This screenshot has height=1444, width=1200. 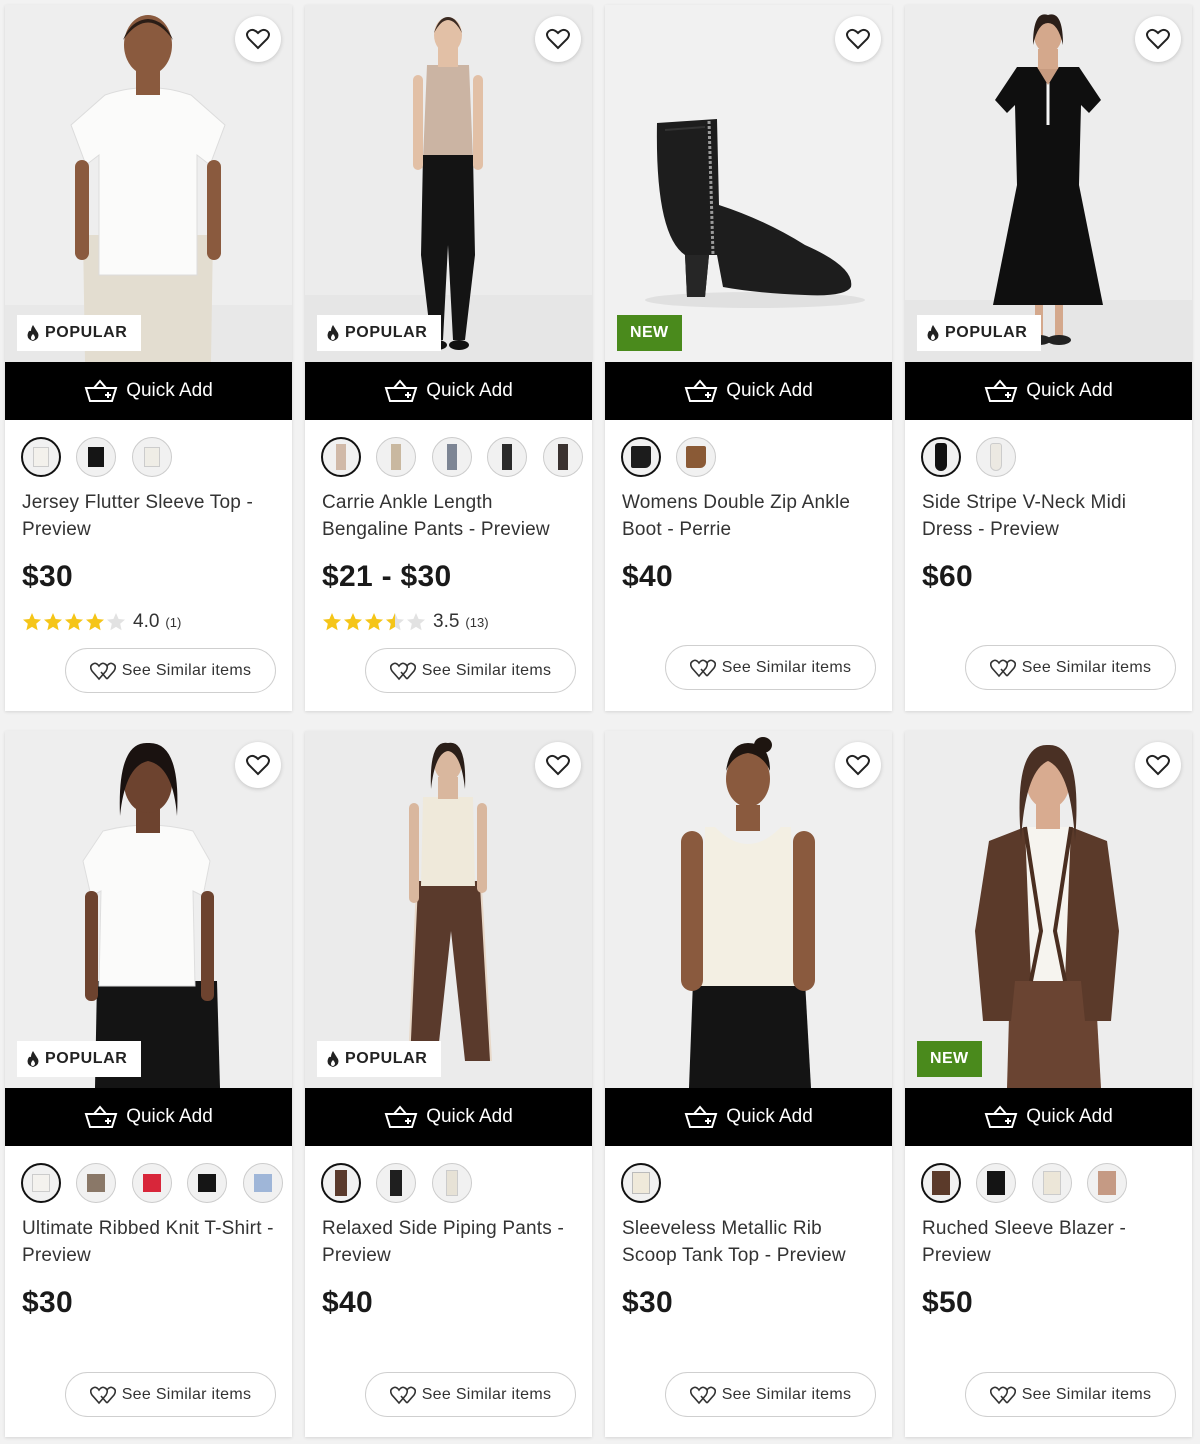 I want to click on product-rating: 3.5 (13), so click(x=405, y=622).